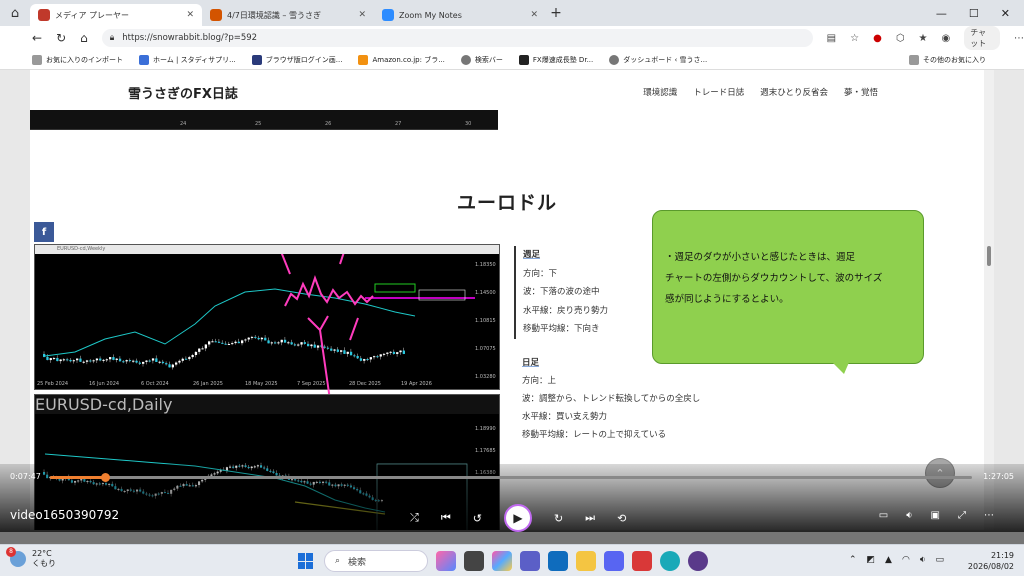 The image size is (1024, 576). I want to click on discord-icon, so click(614, 561).